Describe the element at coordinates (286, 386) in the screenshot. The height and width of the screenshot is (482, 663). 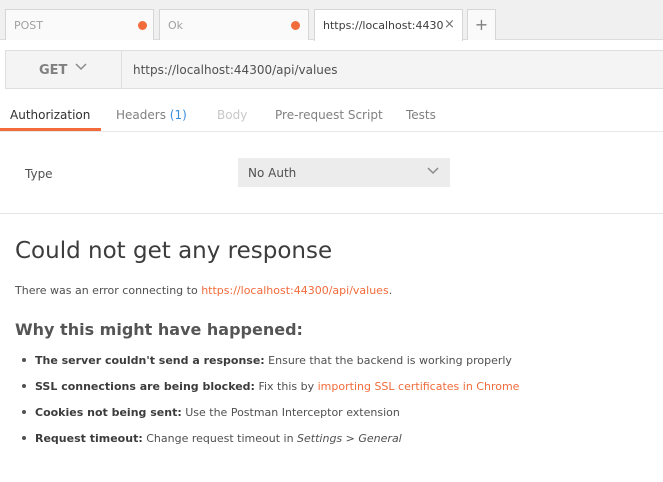
I see `reason-text: Fix this by` at that location.